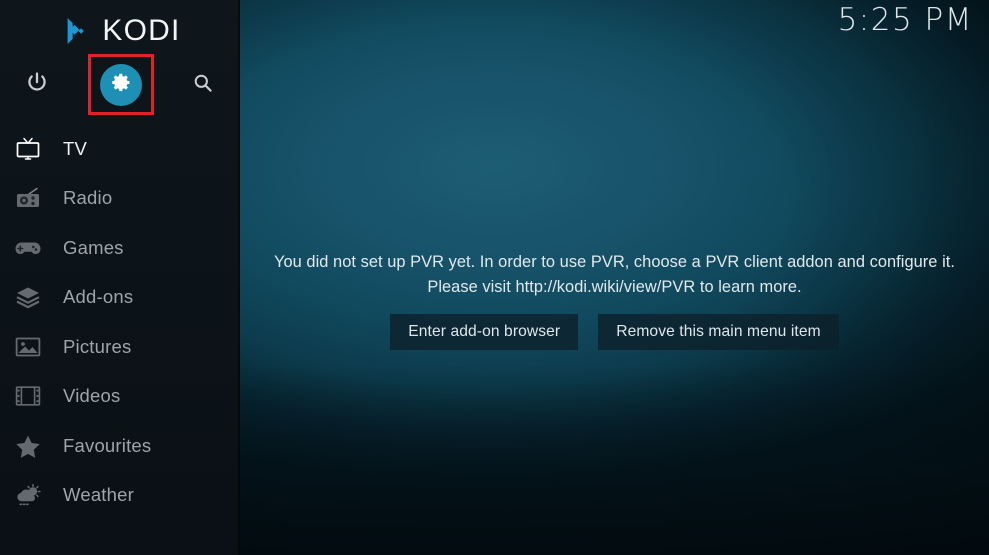 The width and height of the screenshot is (989, 555). What do you see at coordinates (28, 149) in the screenshot?
I see `tv-icon` at bounding box center [28, 149].